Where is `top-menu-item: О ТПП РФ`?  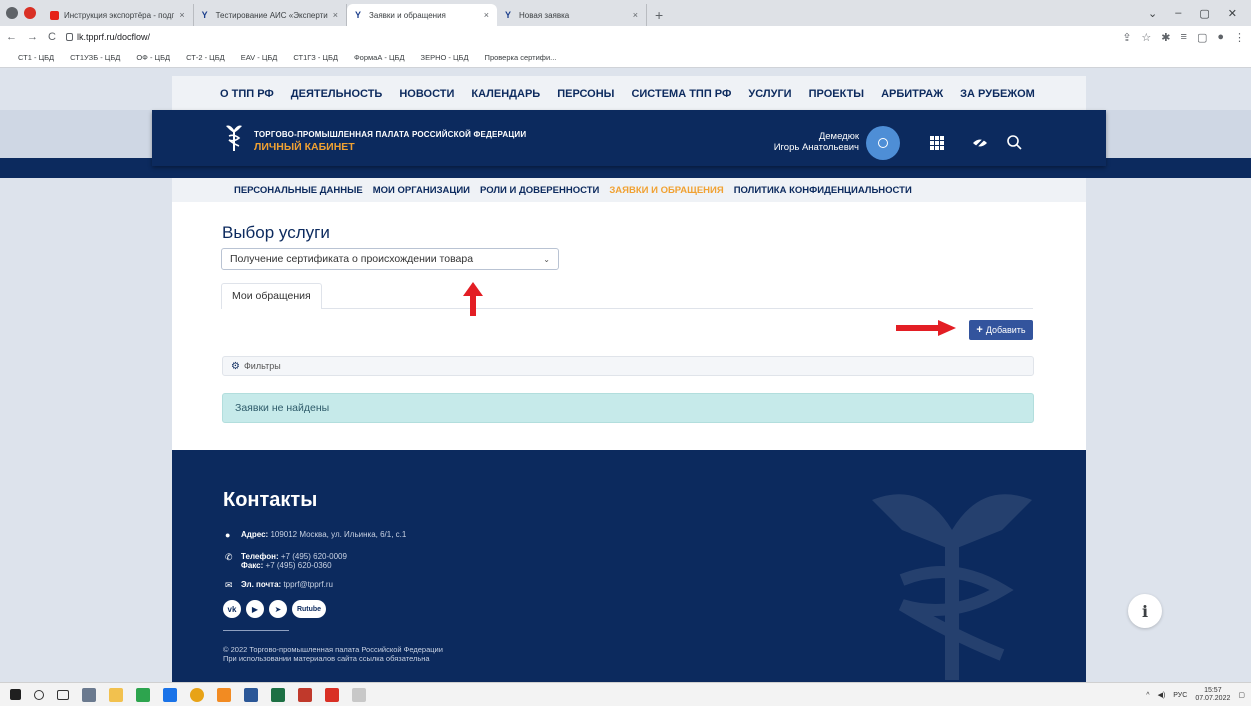
top-menu-item: О ТПП РФ is located at coordinates (247, 94).